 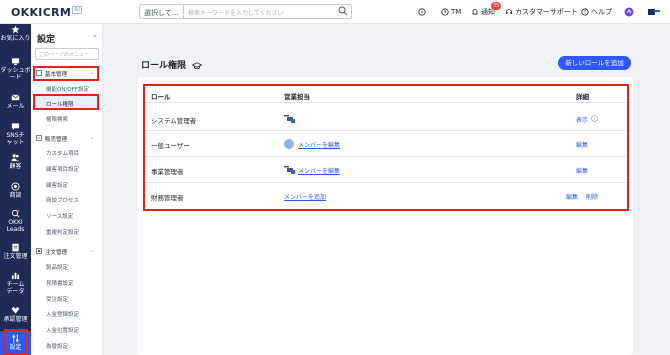 What do you see at coordinates (15, 288) in the screenshot?
I see `nav-team-label: チームデータ` at bounding box center [15, 288].